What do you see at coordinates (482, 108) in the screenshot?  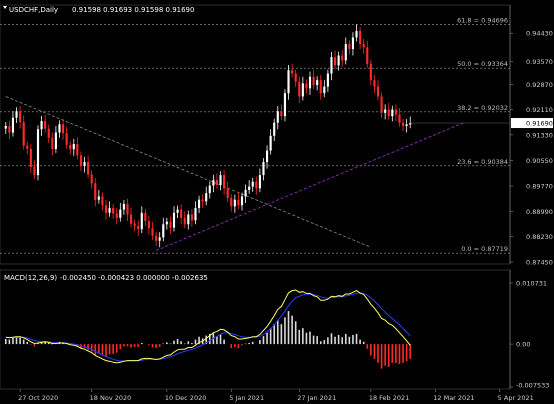 I see `fib-label-2: 38.2 = 0.92032` at bounding box center [482, 108].